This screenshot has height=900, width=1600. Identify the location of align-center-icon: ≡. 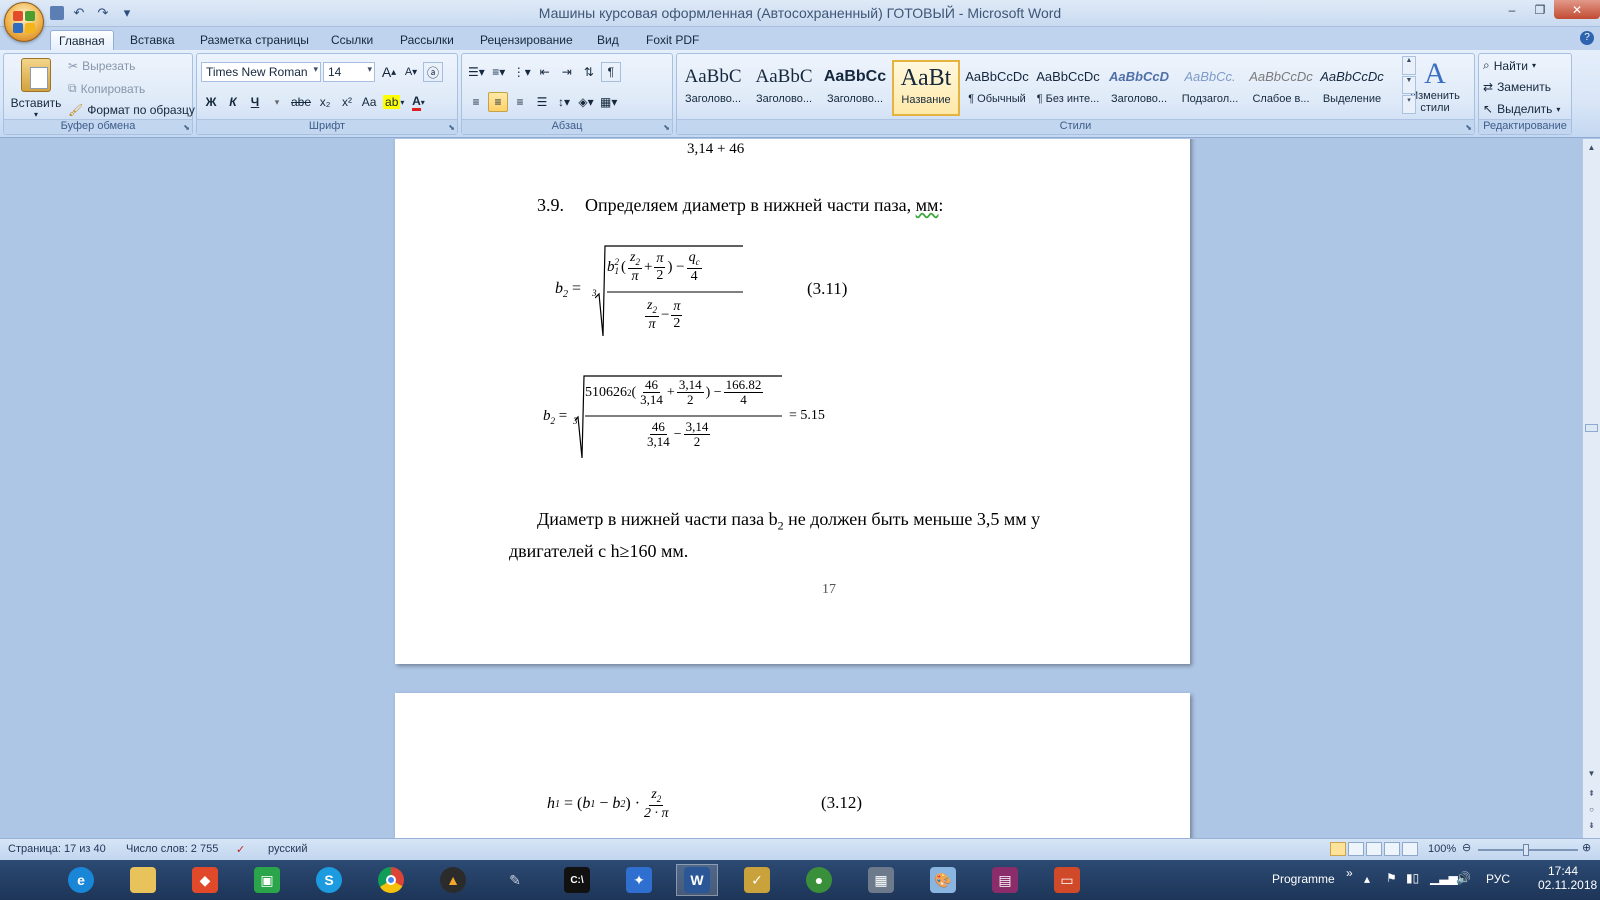
(498, 102).